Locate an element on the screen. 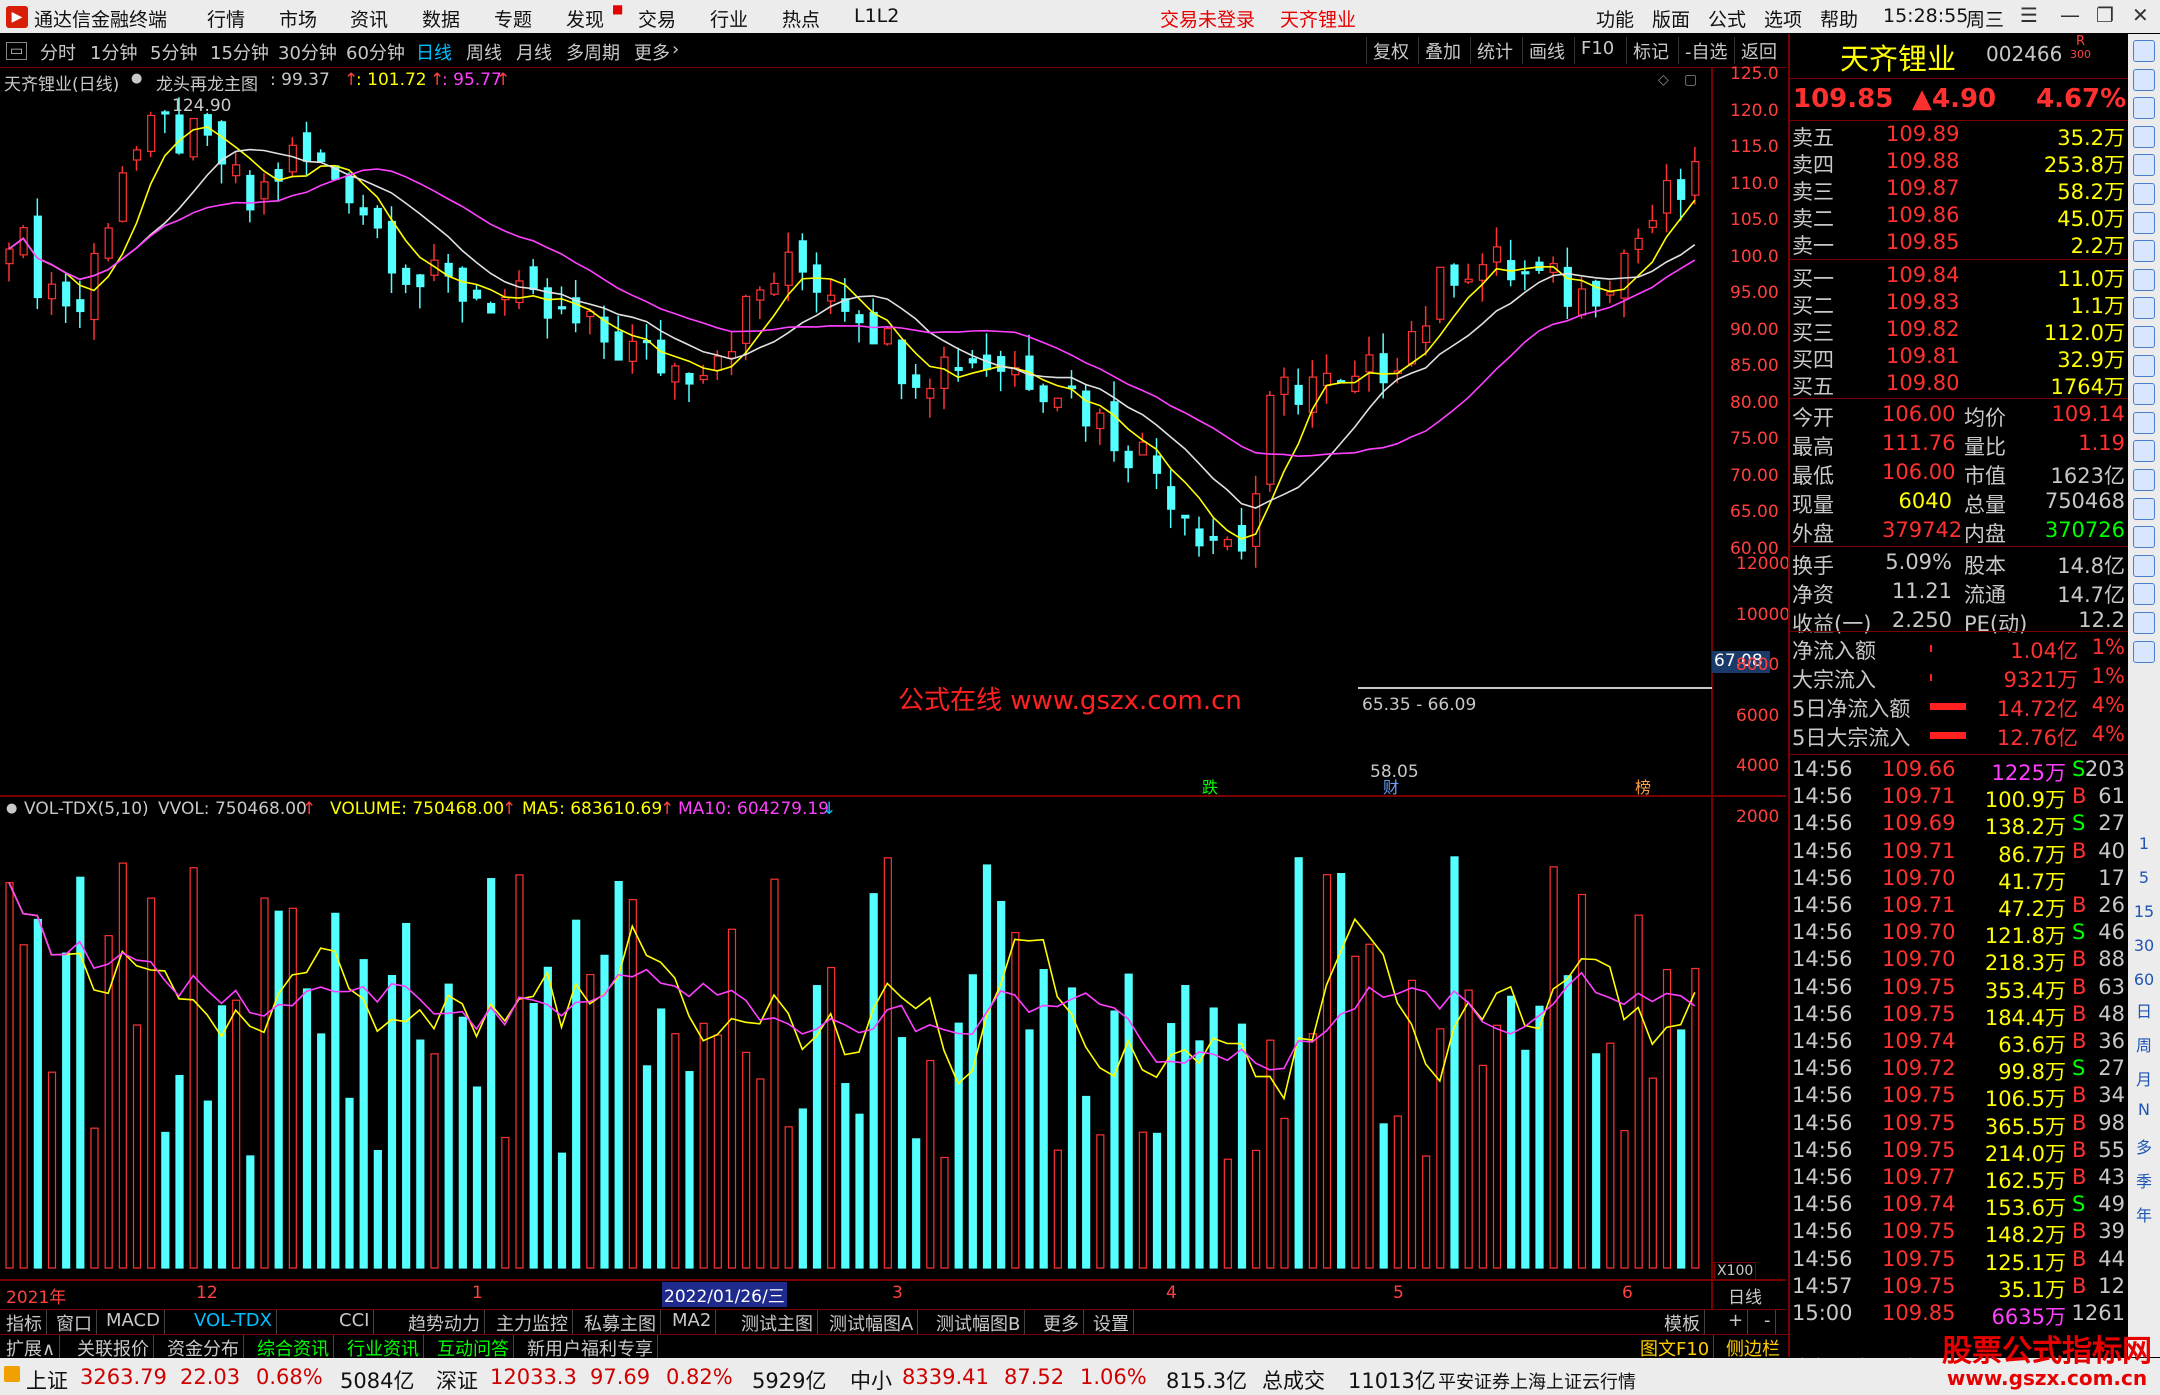  indicator-tab-13: 设置 is located at coordinates (1111, 1322).